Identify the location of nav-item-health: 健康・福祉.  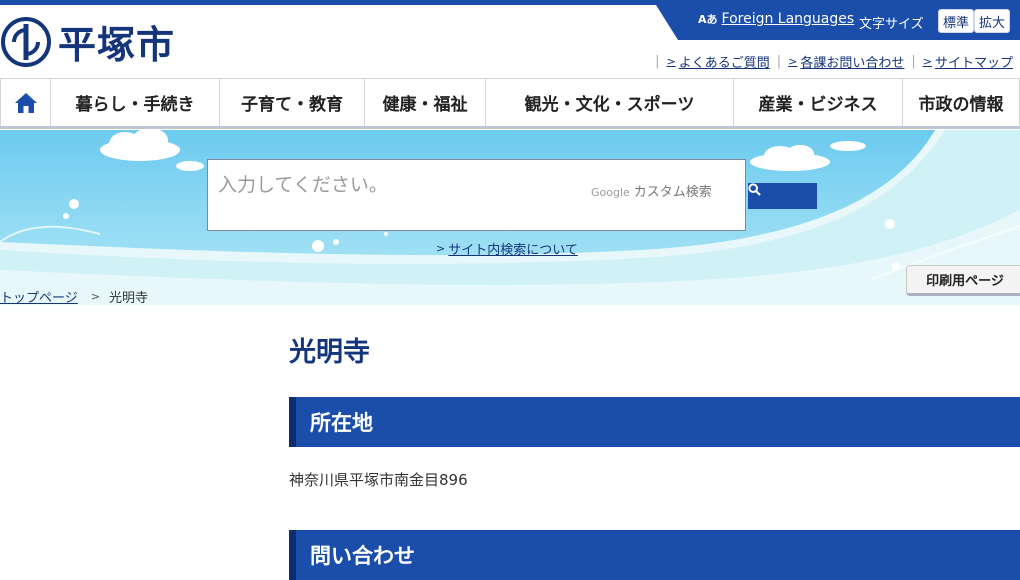
(425, 102).